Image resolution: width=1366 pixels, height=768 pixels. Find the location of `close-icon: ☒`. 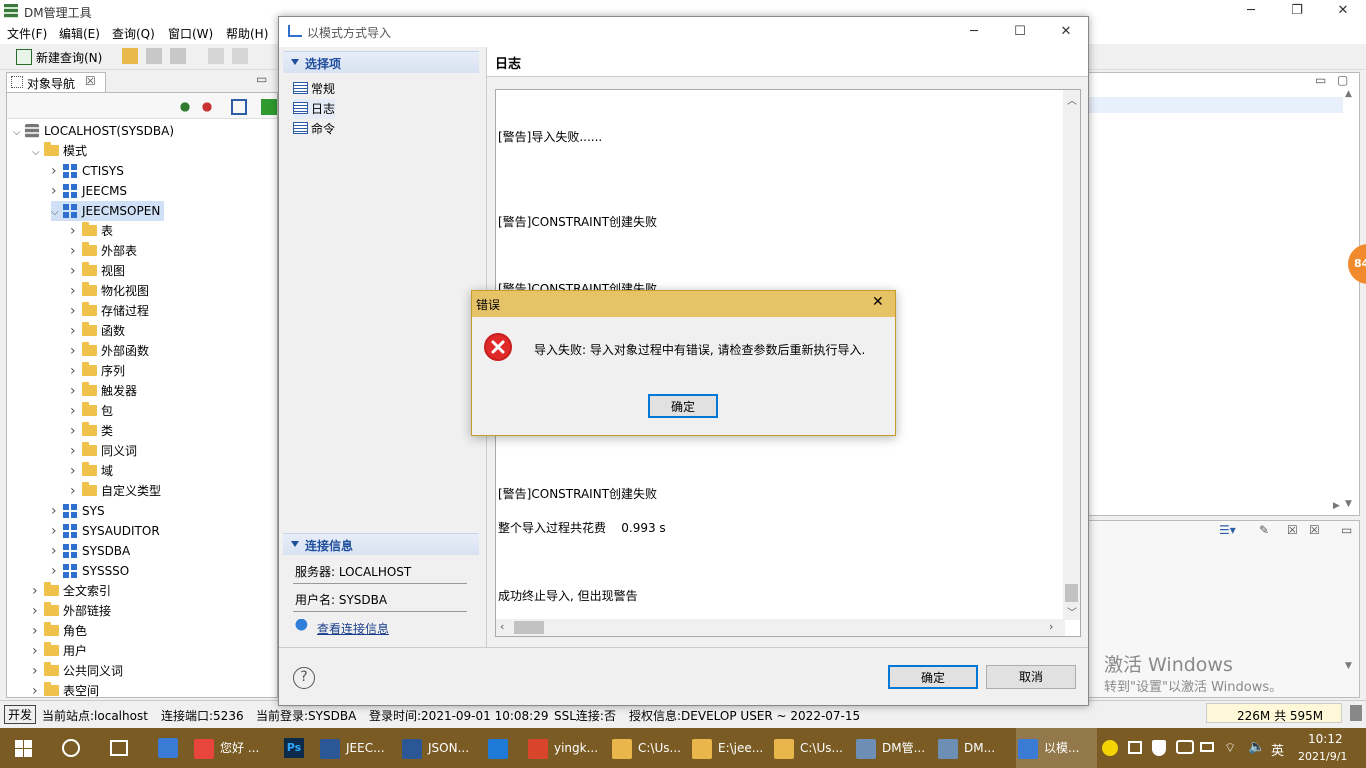

close-icon: ☒ is located at coordinates (90, 81).